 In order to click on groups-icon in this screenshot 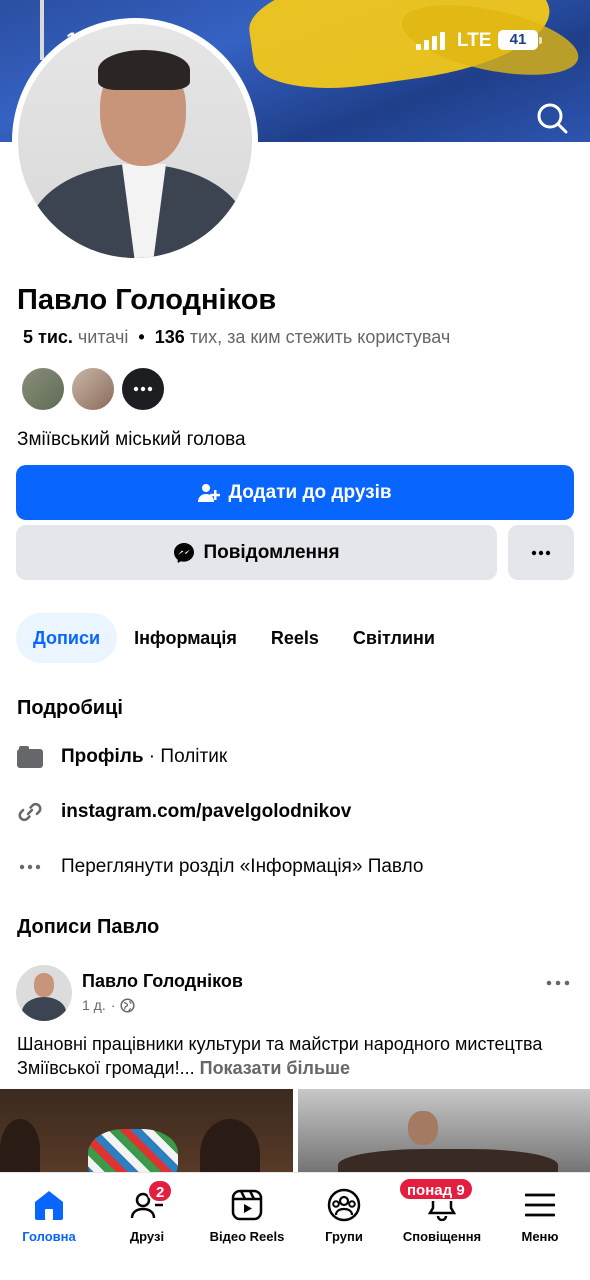, I will do `click(344, 1205)`.